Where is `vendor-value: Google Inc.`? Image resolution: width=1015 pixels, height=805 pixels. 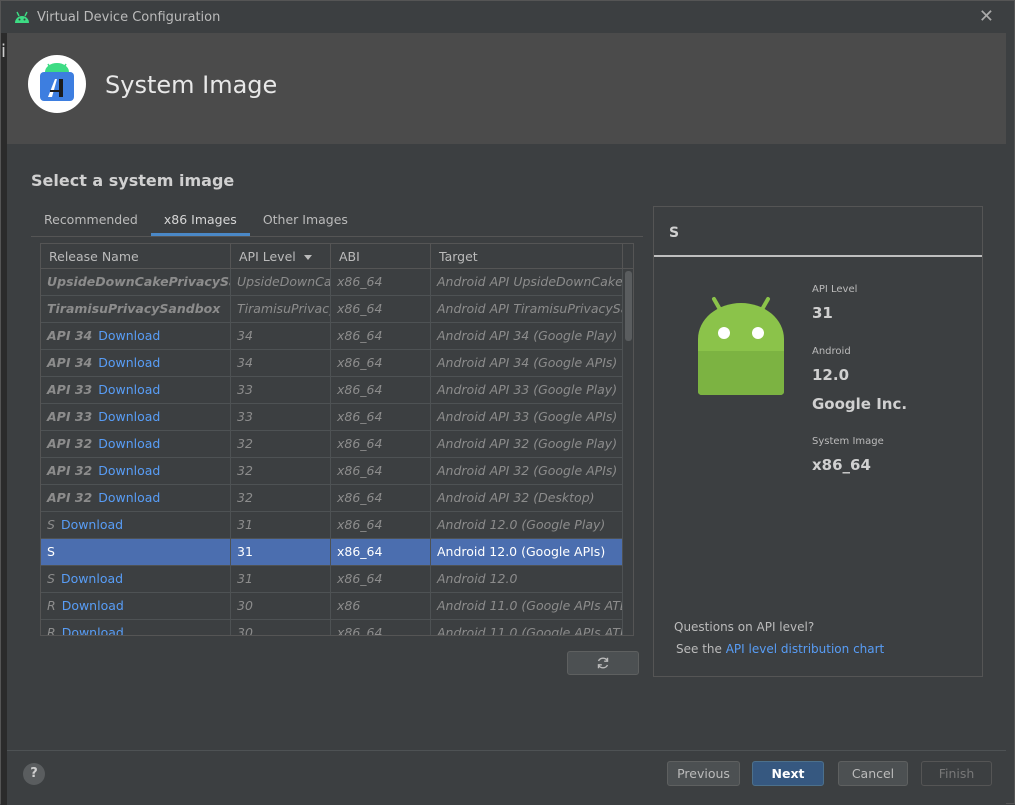 vendor-value: Google Inc. is located at coordinates (860, 404).